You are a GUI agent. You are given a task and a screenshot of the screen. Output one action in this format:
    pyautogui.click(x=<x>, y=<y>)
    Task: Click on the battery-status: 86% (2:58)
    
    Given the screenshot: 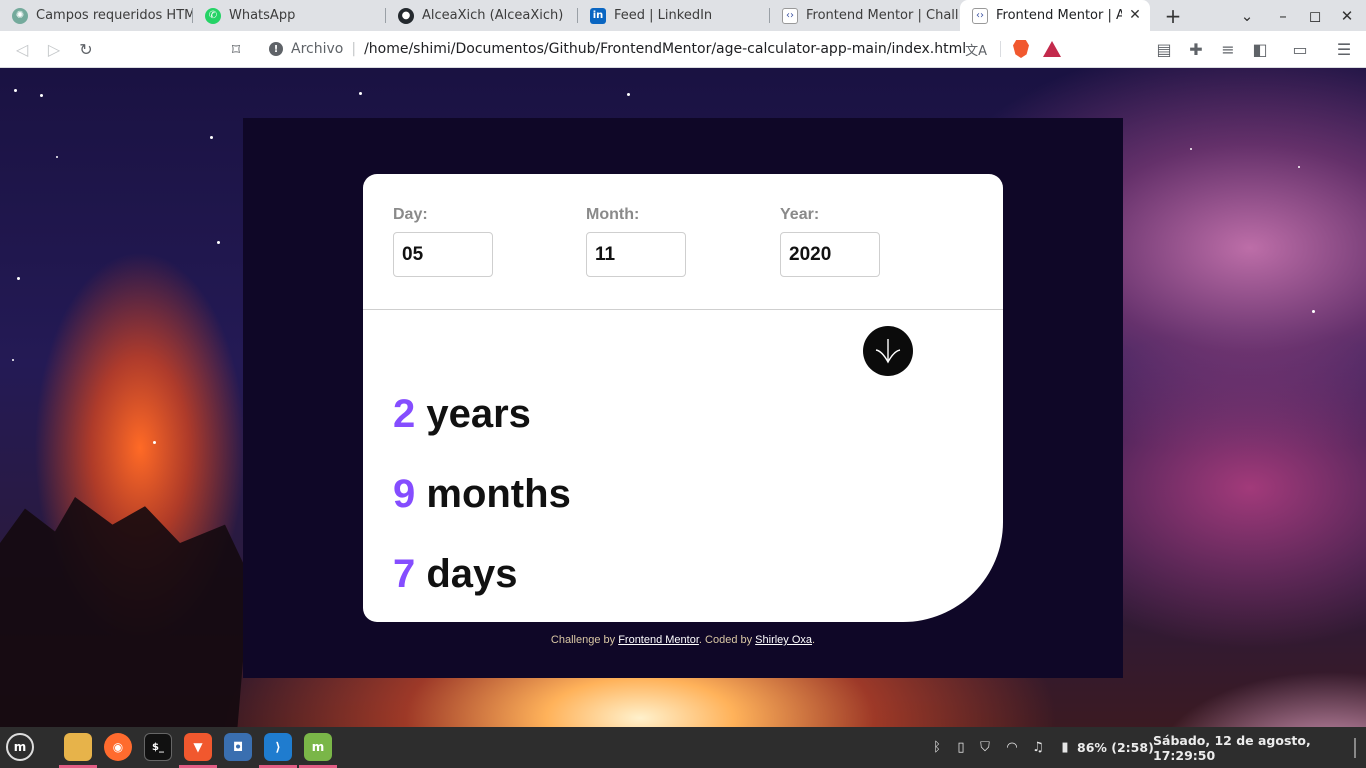 What is the action you would take?
    pyautogui.click(x=1115, y=747)
    